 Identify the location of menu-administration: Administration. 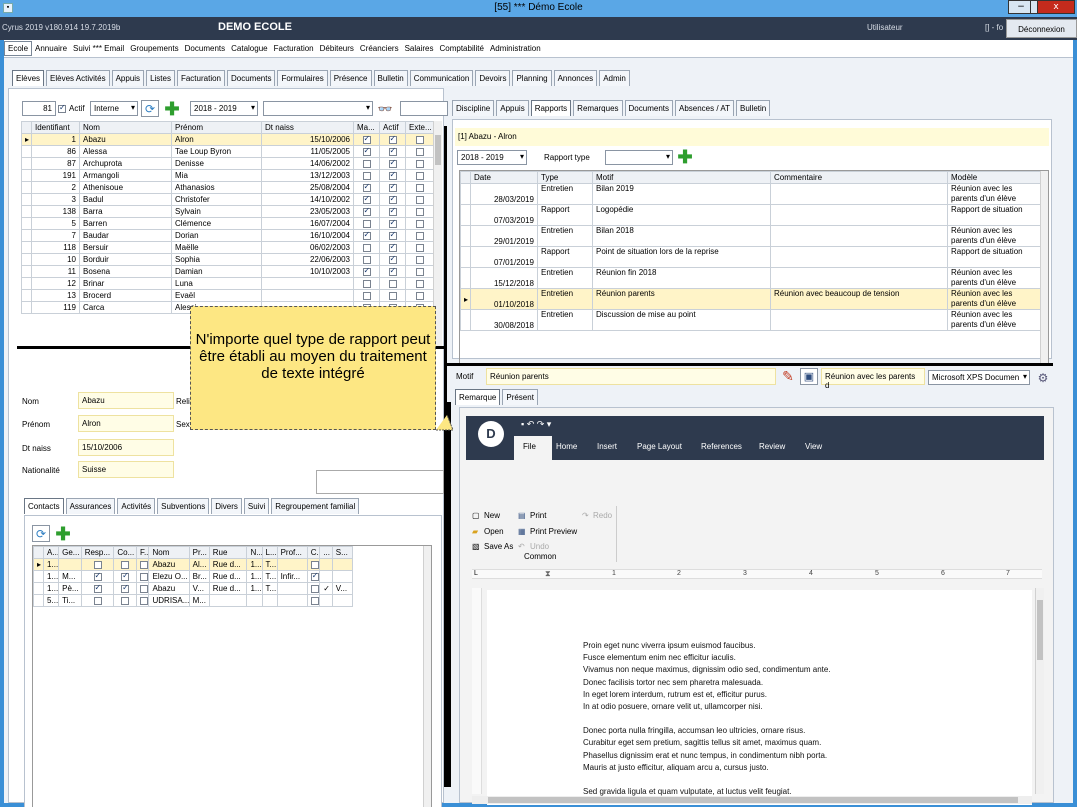
(515, 48).